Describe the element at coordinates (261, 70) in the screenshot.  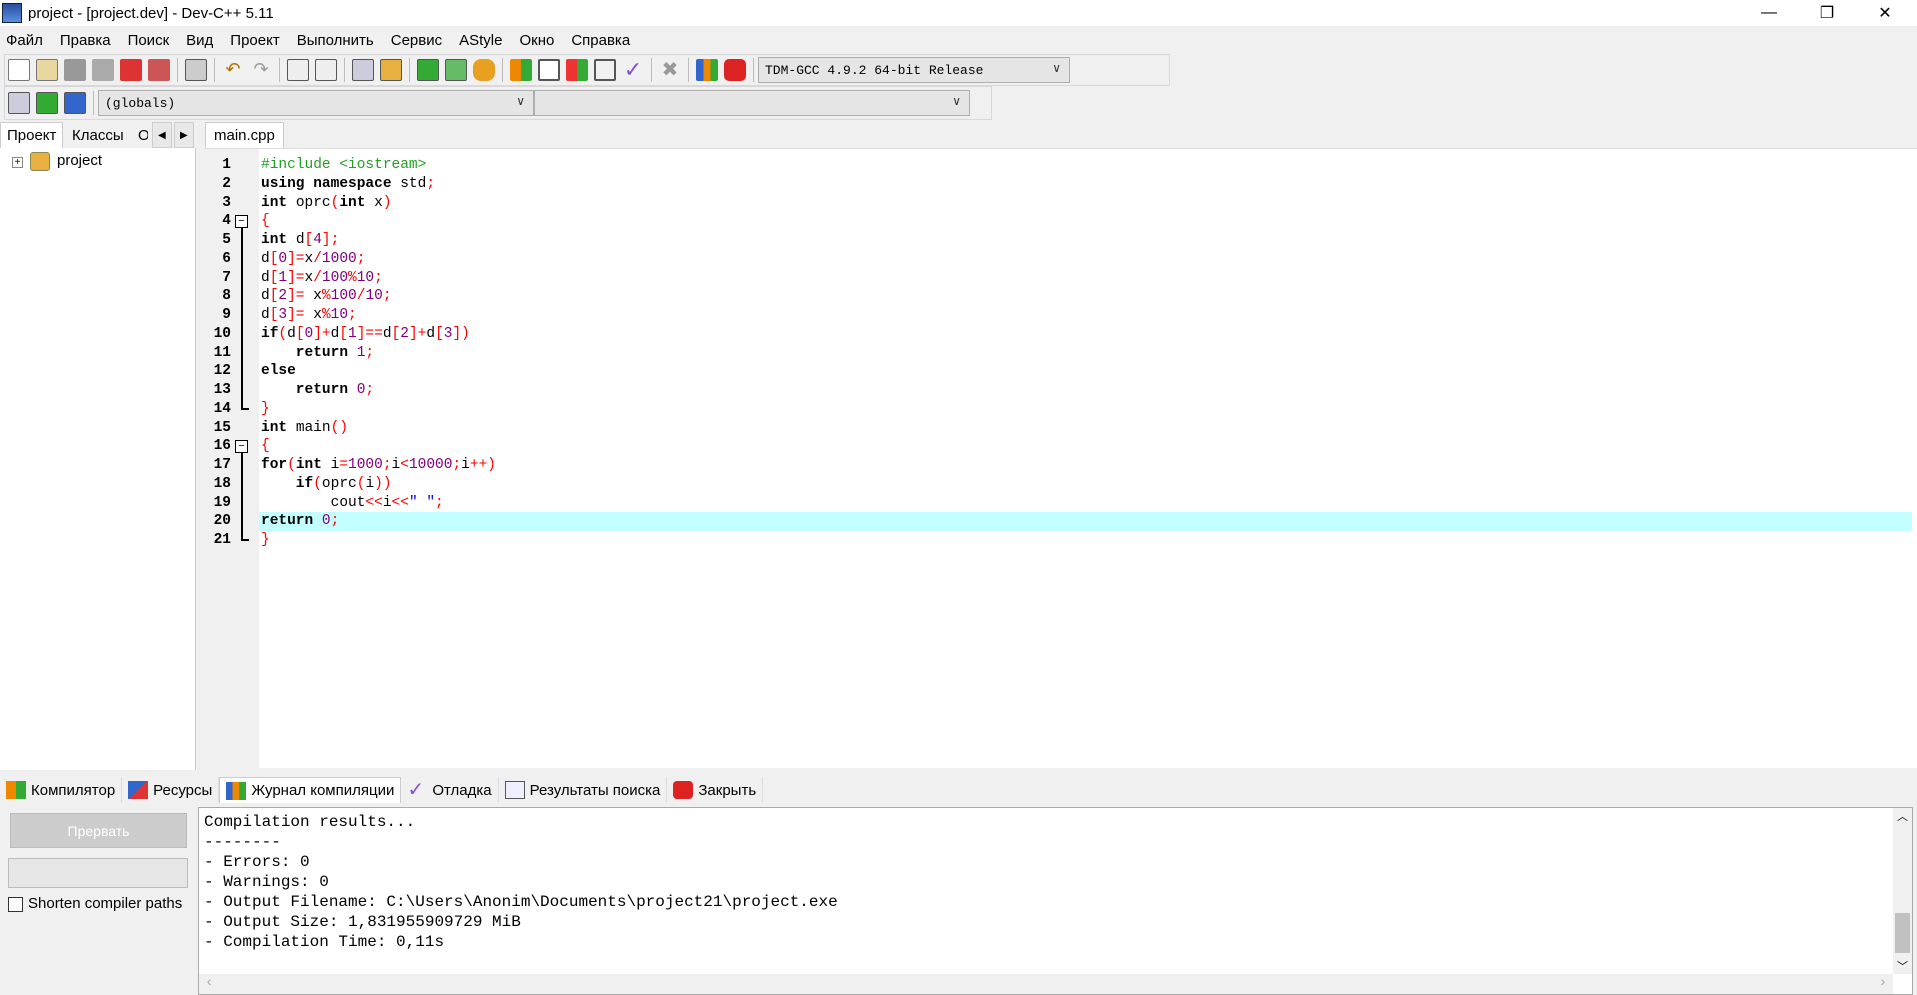
I see `redo-icon: ↷` at that location.